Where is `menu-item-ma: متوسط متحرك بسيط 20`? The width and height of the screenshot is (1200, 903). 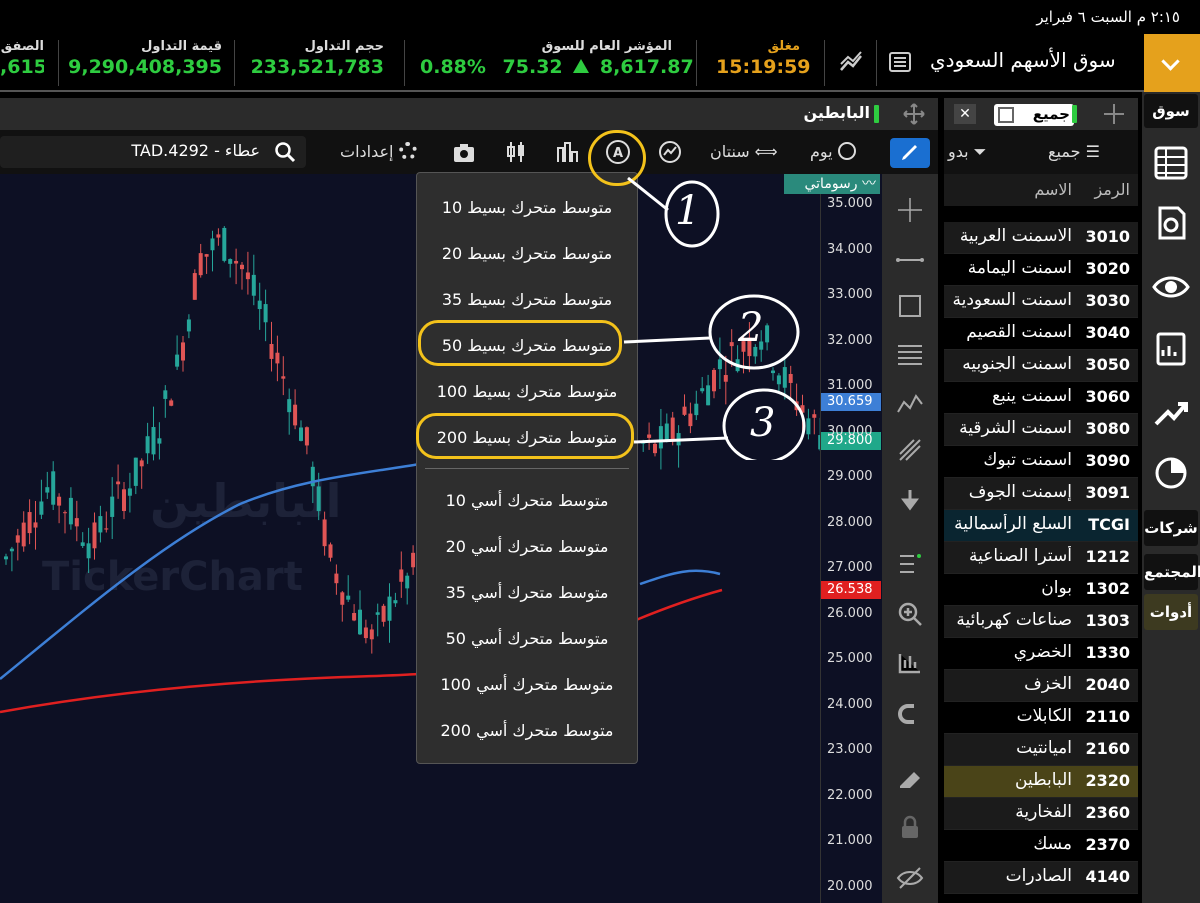 menu-item-ma: متوسط متحرك بسيط 20 is located at coordinates (527, 254).